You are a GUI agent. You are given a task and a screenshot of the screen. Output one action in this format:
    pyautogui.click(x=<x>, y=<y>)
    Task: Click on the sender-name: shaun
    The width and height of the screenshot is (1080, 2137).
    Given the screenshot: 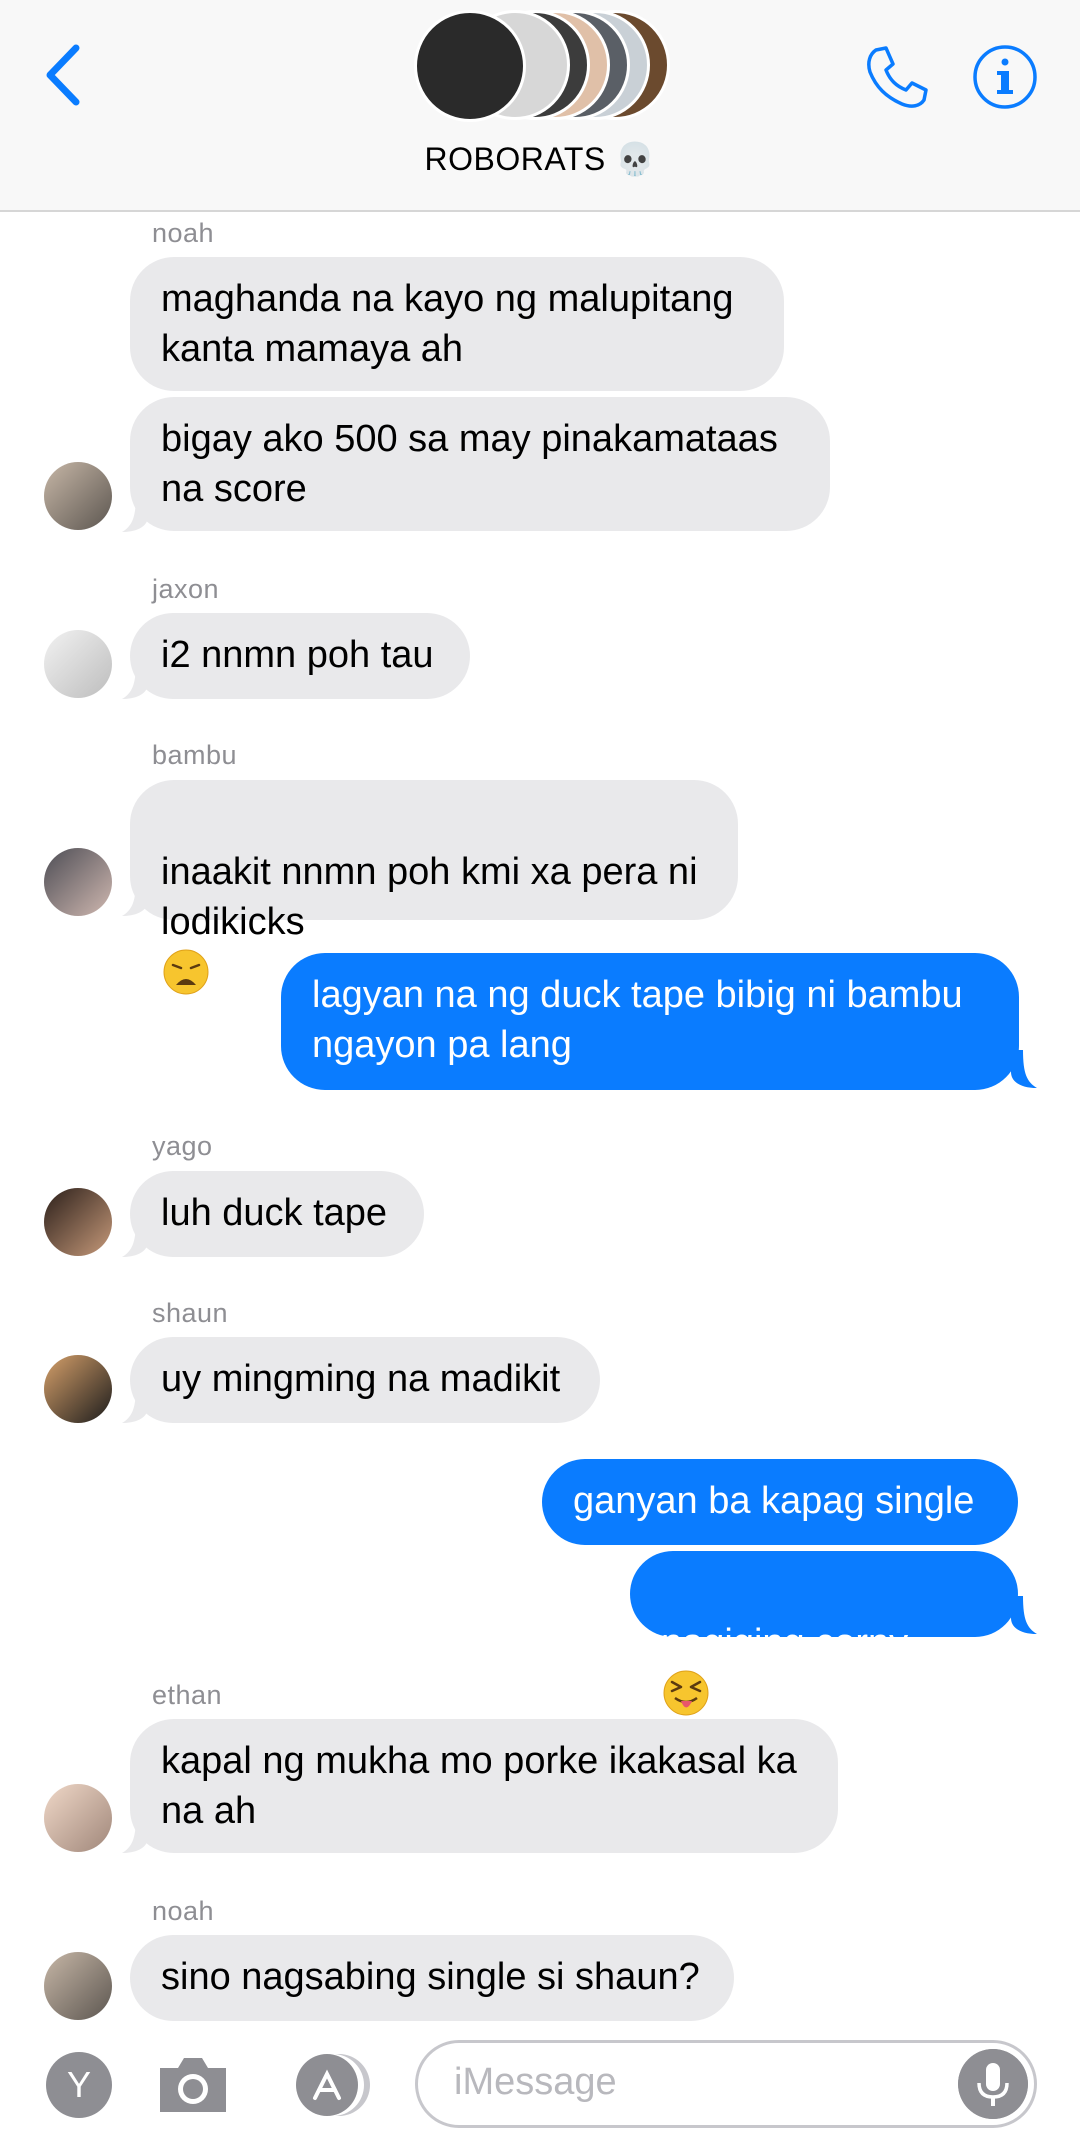 What is the action you would take?
    pyautogui.click(x=190, y=1313)
    